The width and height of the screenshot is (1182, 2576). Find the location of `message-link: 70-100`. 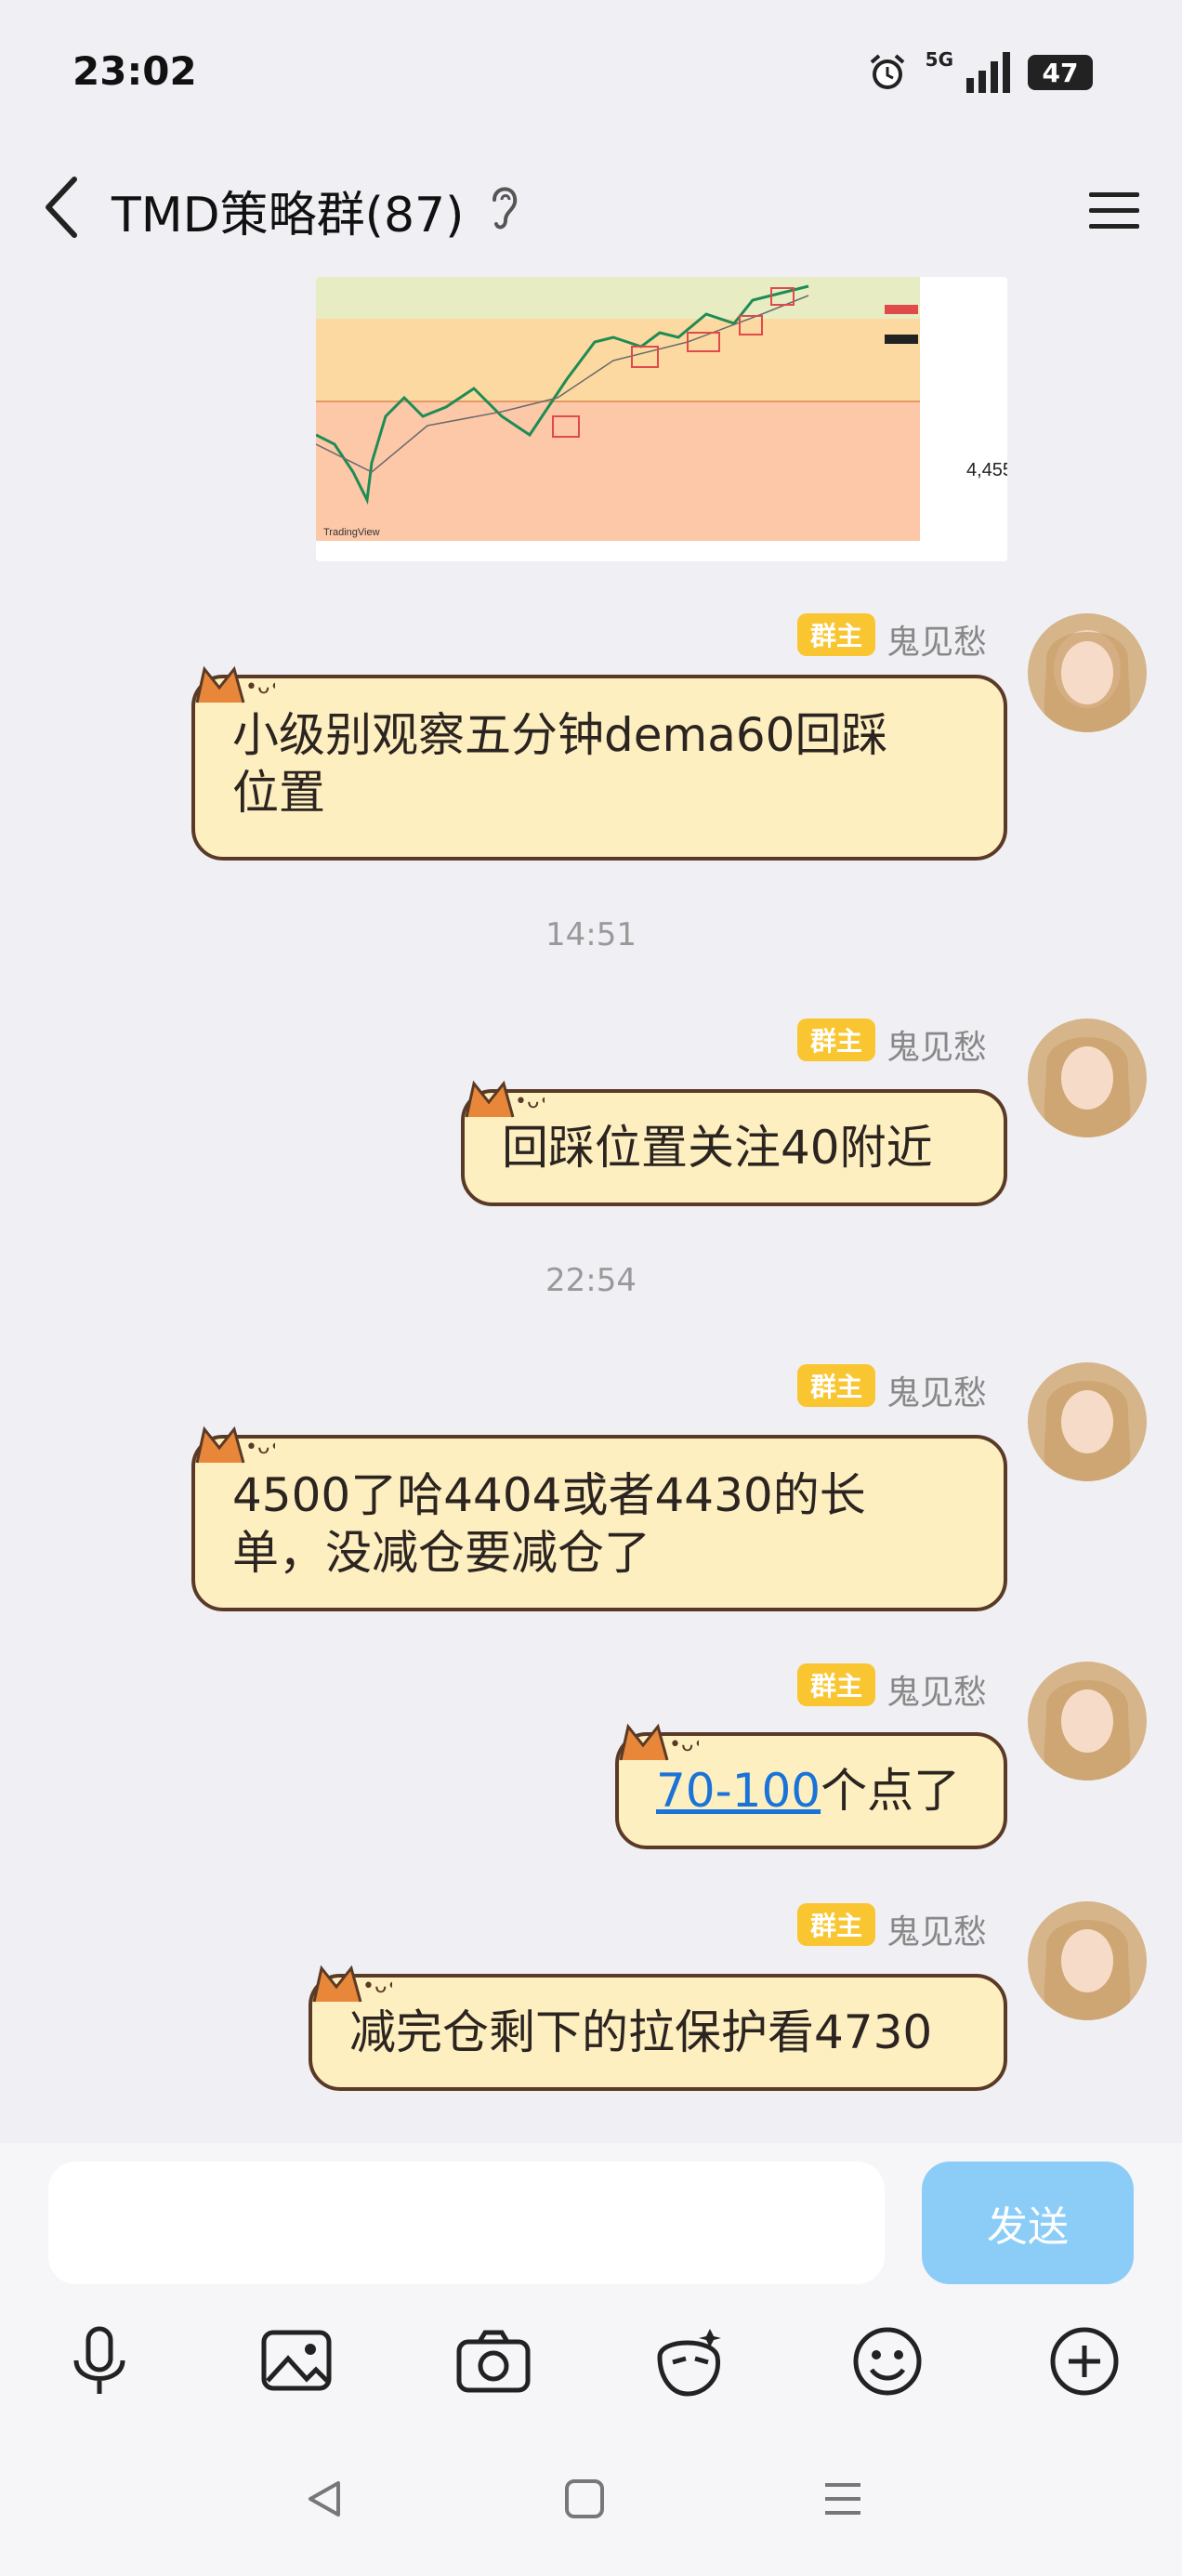

message-link: 70-100 is located at coordinates (738, 1791).